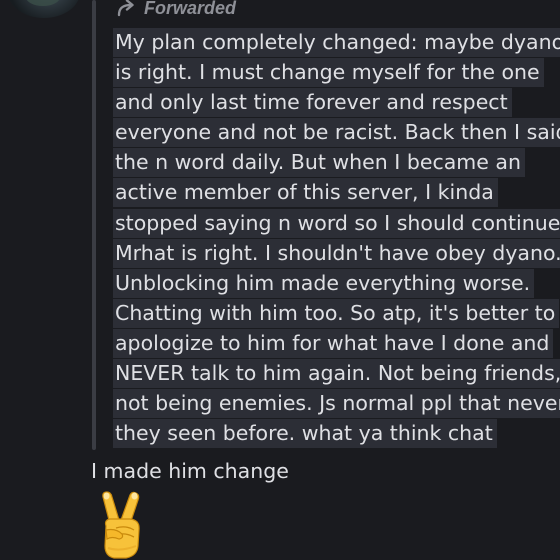 Image resolution: width=560 pixels, height=560 pixels. I want to click on forwarded-header: Forwarded, so click(176, 11).